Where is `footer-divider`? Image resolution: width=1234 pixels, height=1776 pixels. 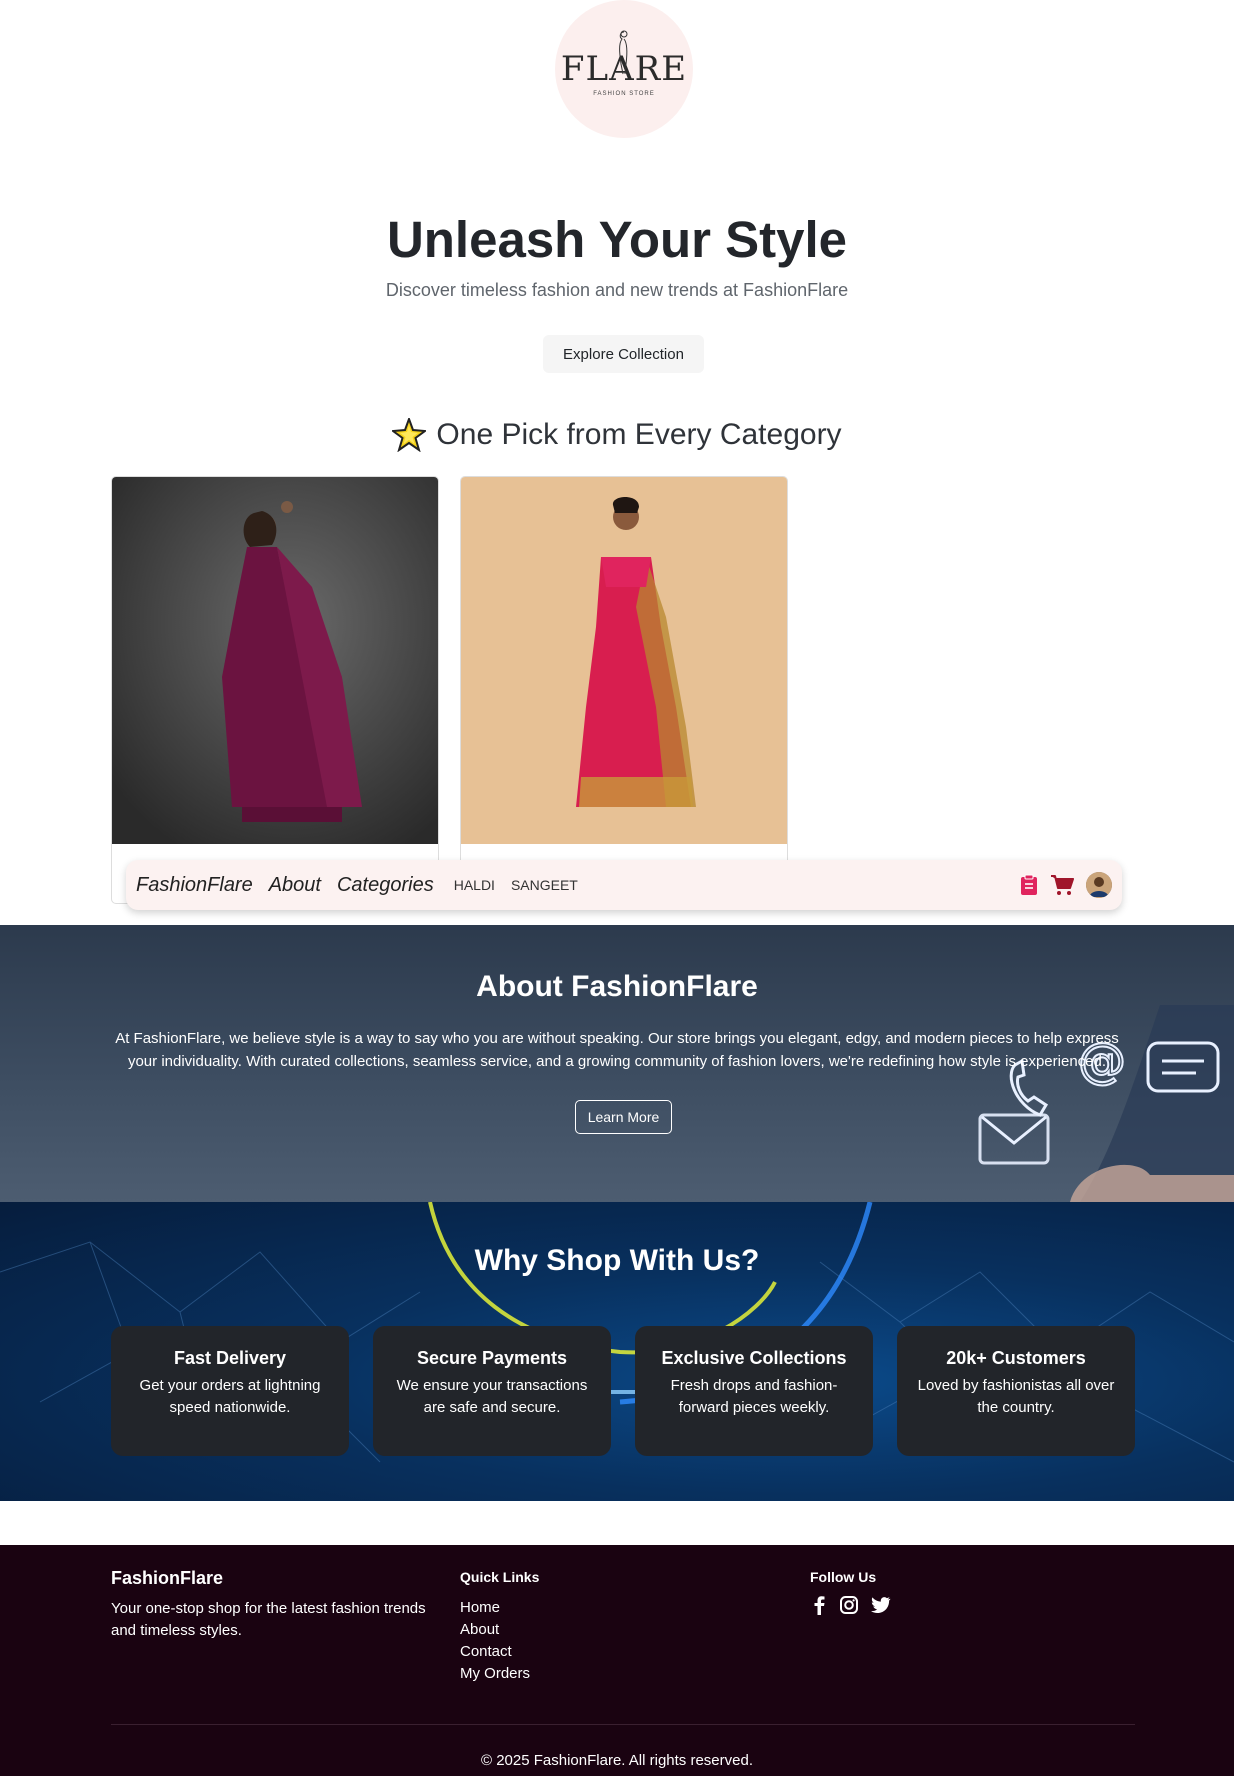
footer-divider is located at coordinates (623, 1724).